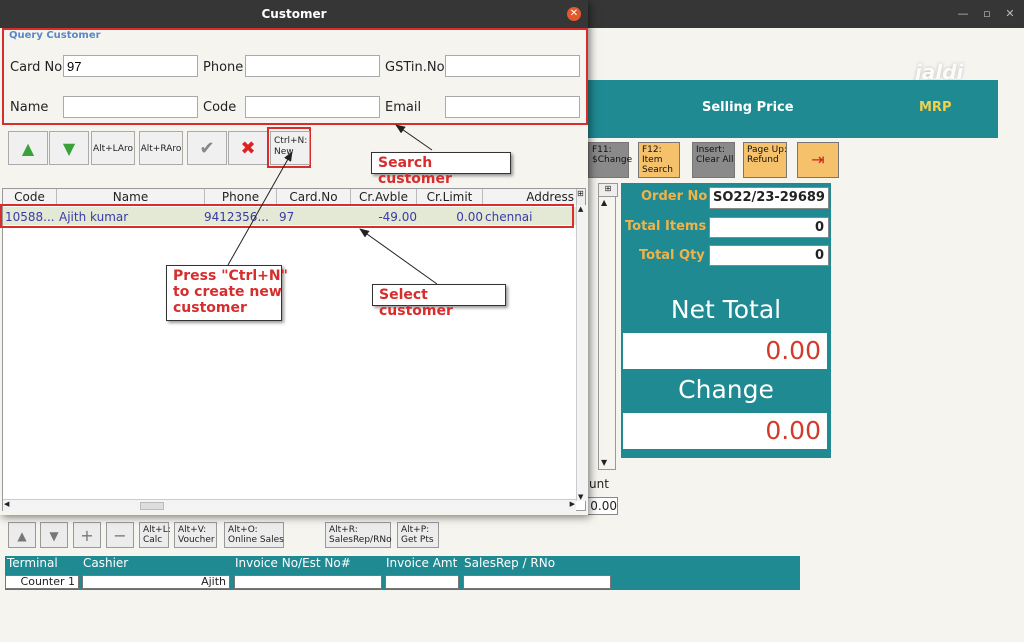 This screenshot has width=1024, height=642. What do you see at coordinates (260, 208) in the screenshot?
I see `new-arrow` at bounding box center [260, 208].